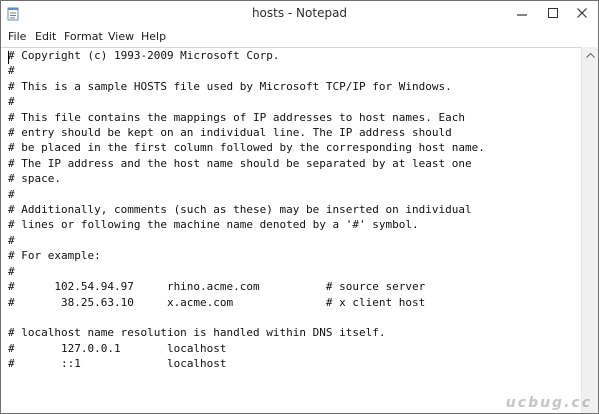 This screenshot has width=599, height=414. I want to click on menu-bar: File Edit Format View Help, so click(299, 37).